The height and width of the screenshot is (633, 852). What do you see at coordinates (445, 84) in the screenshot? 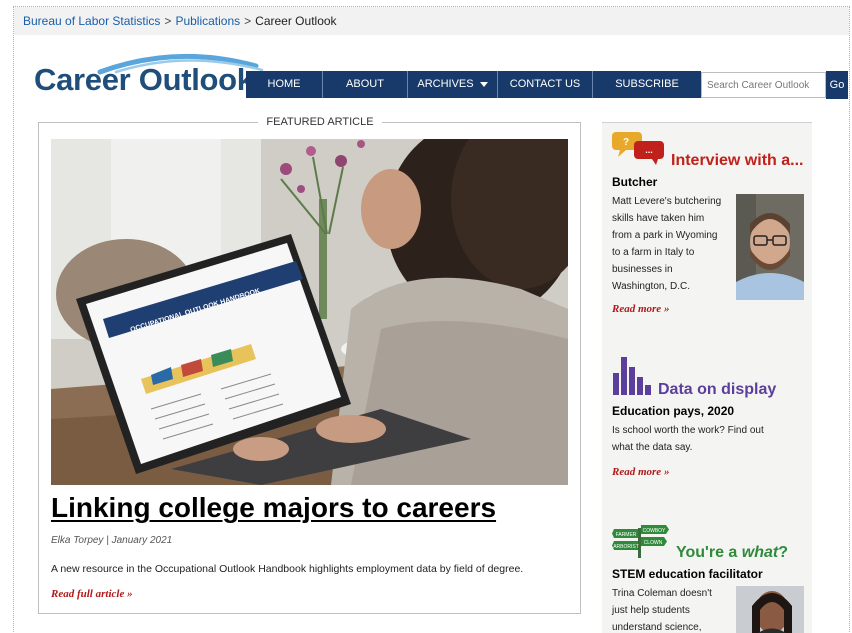
I see `nav-archives-label: ARCHIVES` at bounding box center [445, 84].